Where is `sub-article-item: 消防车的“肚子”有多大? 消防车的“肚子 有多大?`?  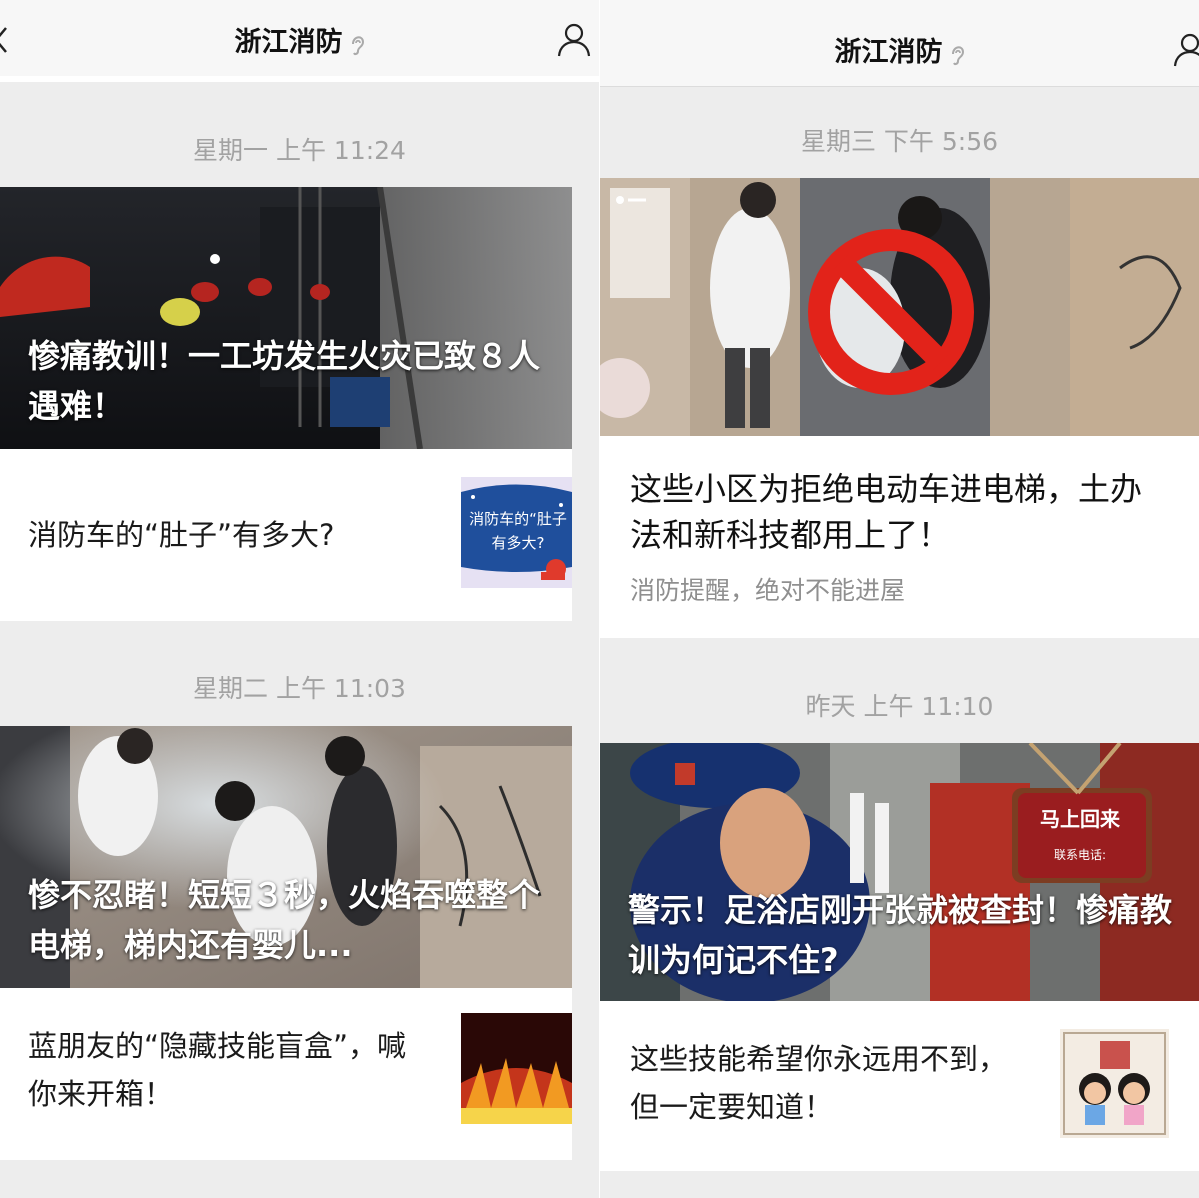
sub-article-item: 消防车的“肚子”有多大? 消防车的“肚子 有多大? is located at coordinates (286, 535).